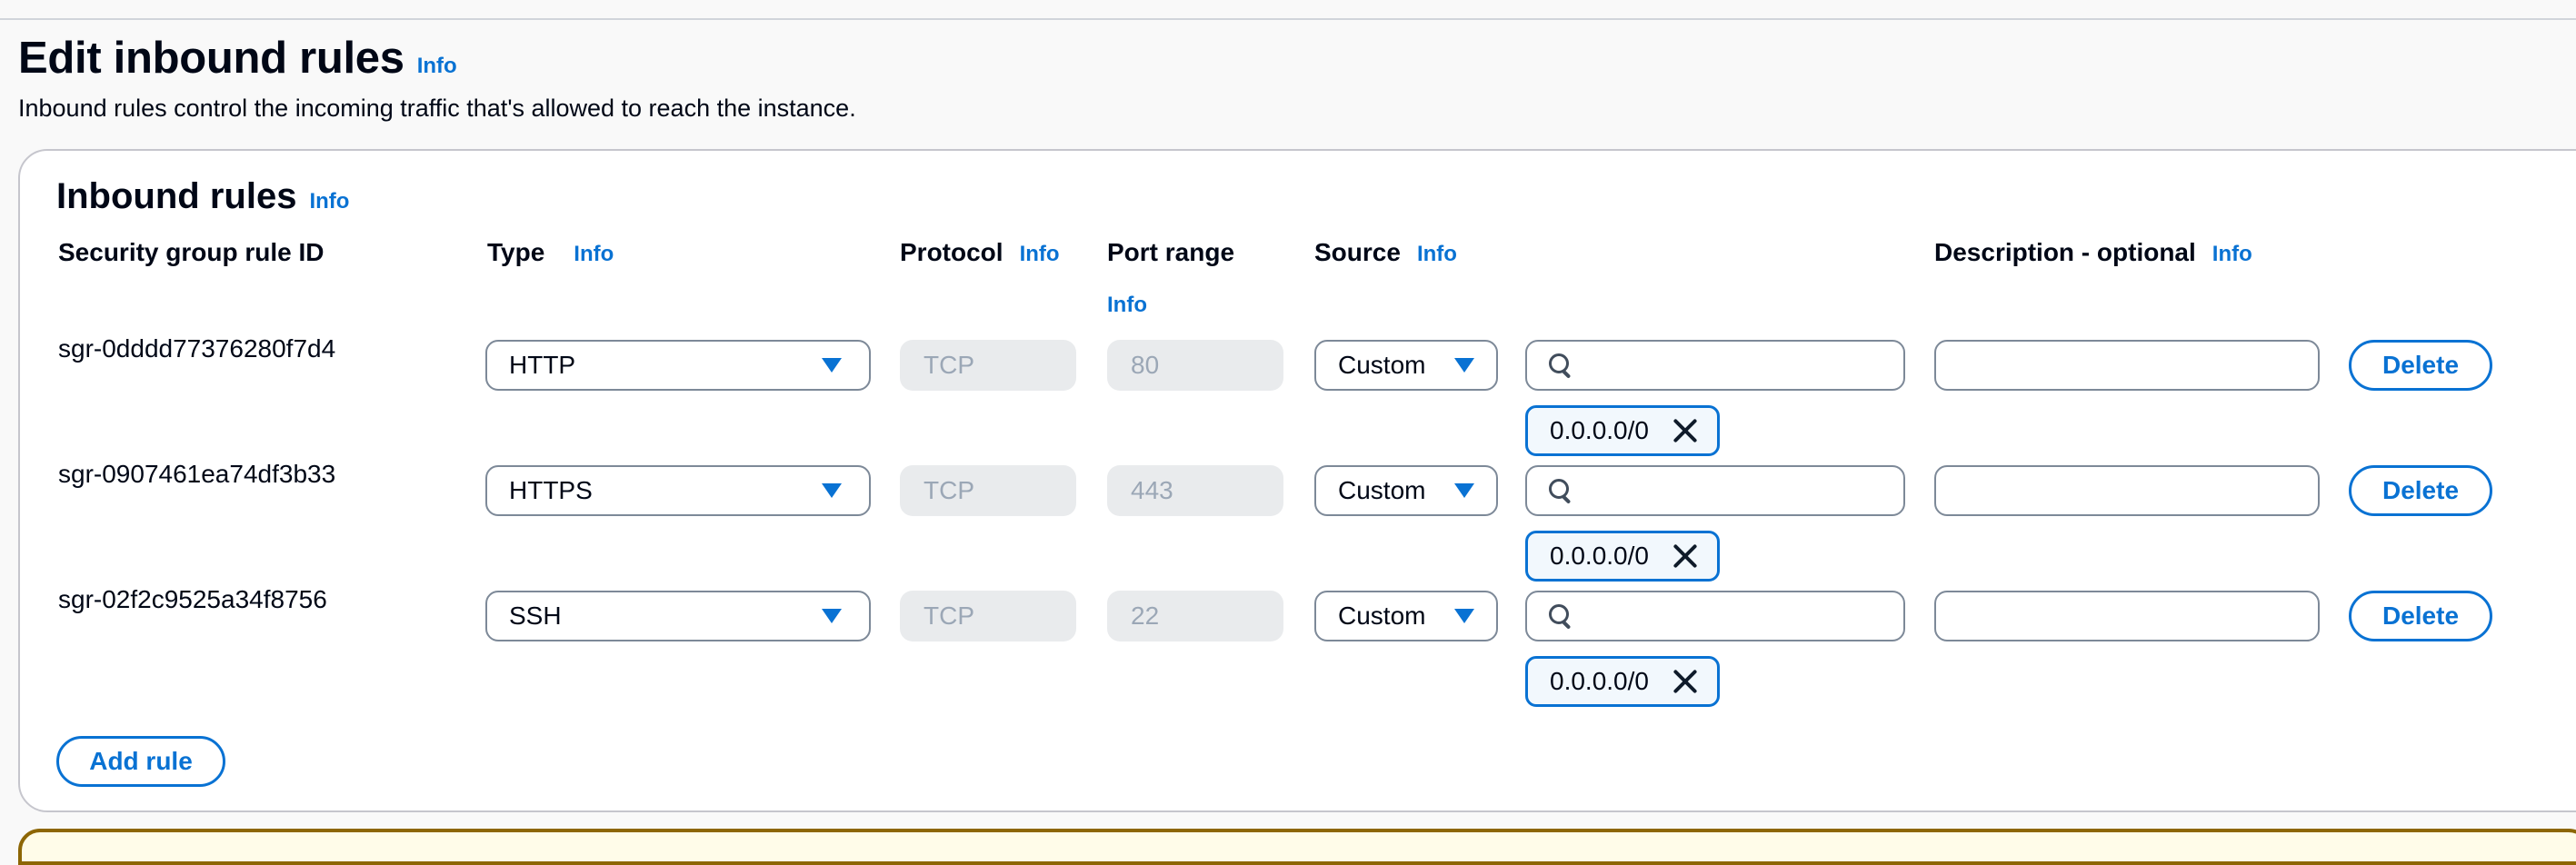 This screenshot has height=865, width=2576. I want to click on top-divider, so click(1288, 10).